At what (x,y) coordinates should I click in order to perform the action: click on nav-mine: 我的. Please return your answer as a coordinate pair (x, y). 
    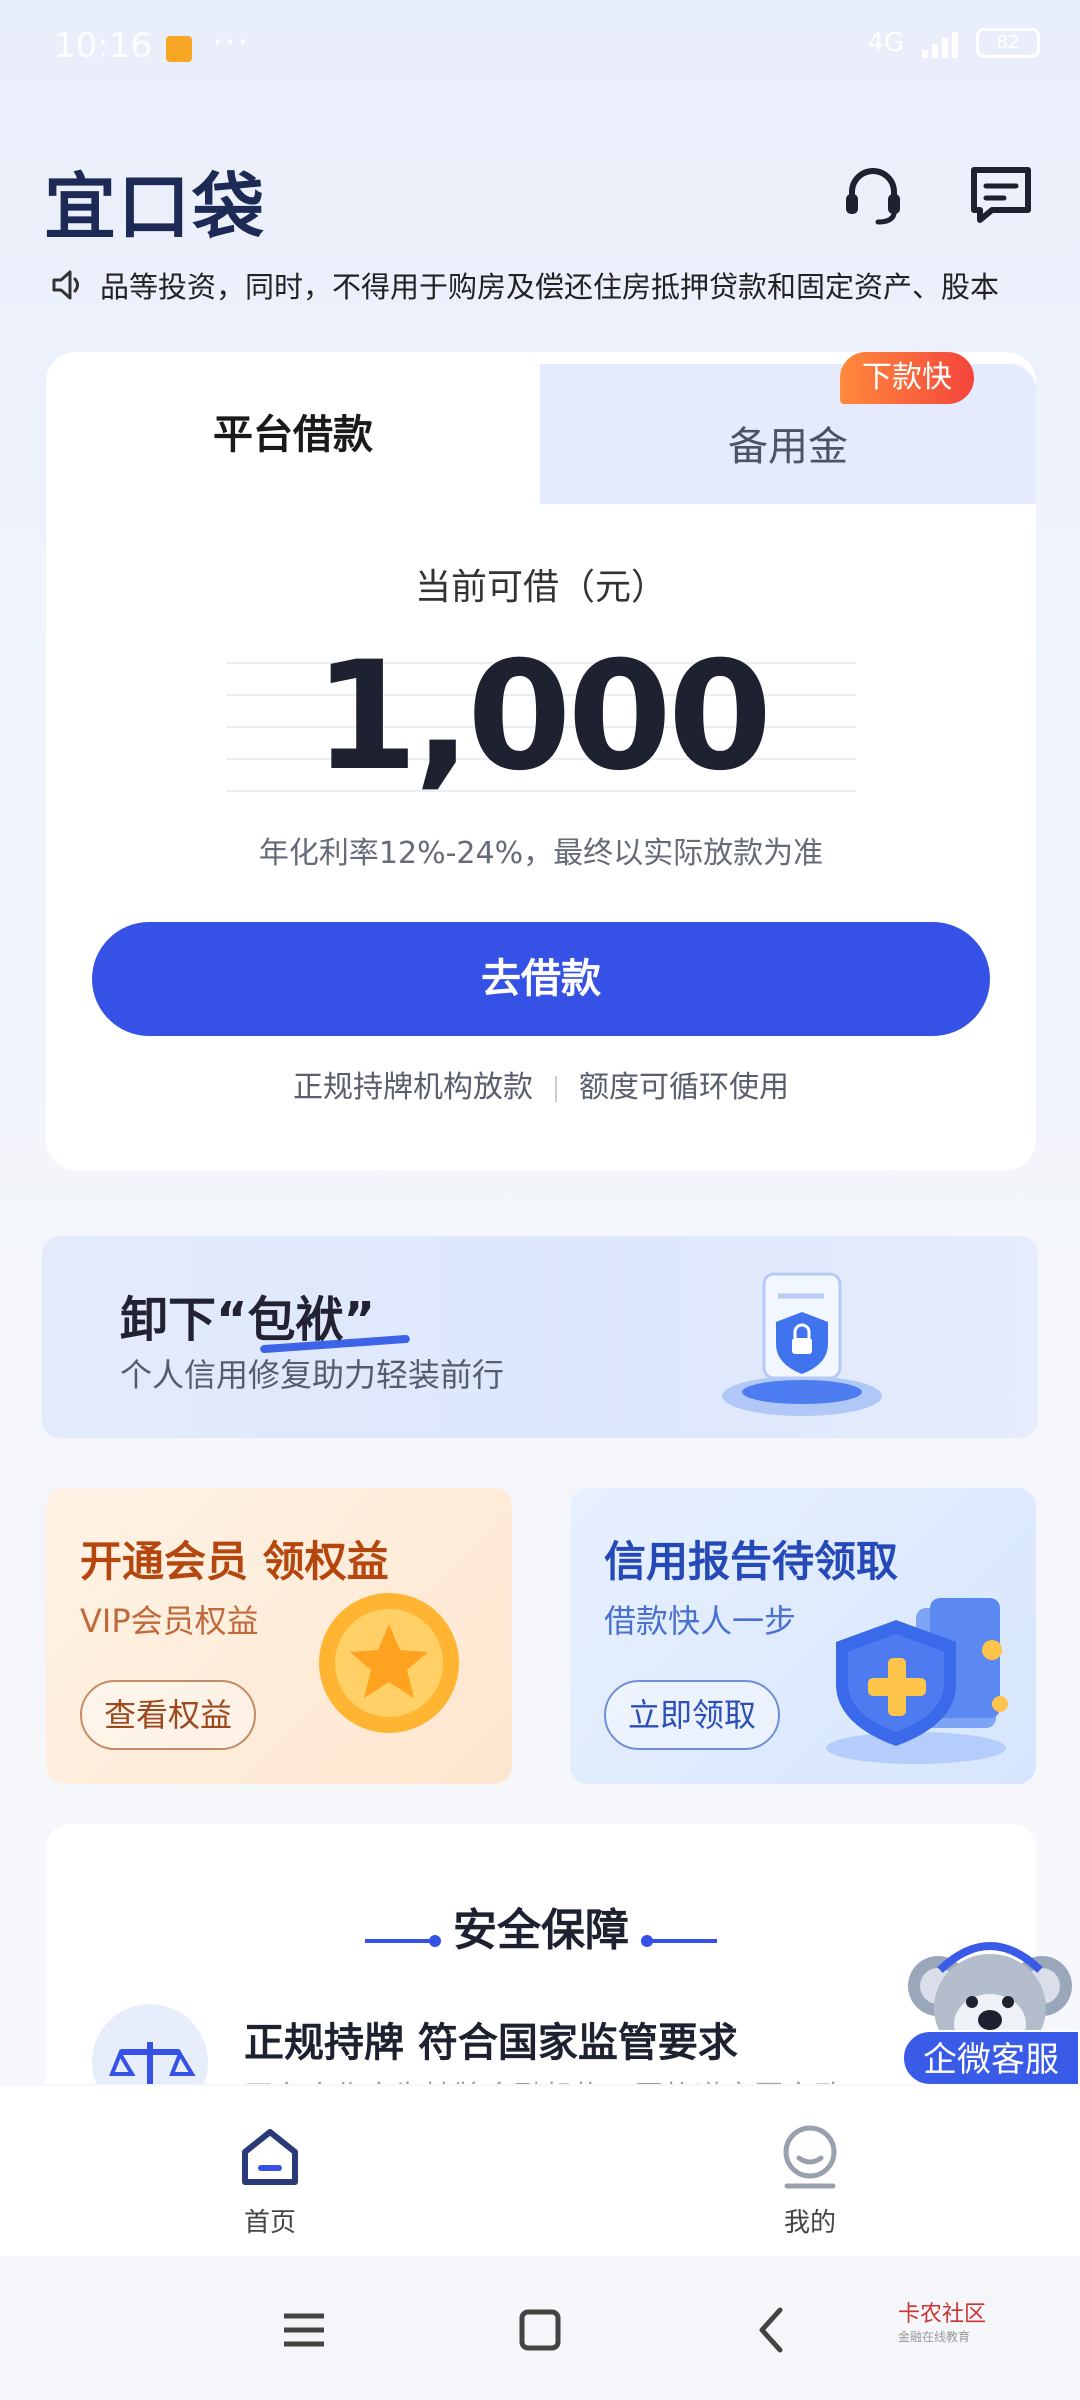
    Looking at the image, I should click on (810, 2180).